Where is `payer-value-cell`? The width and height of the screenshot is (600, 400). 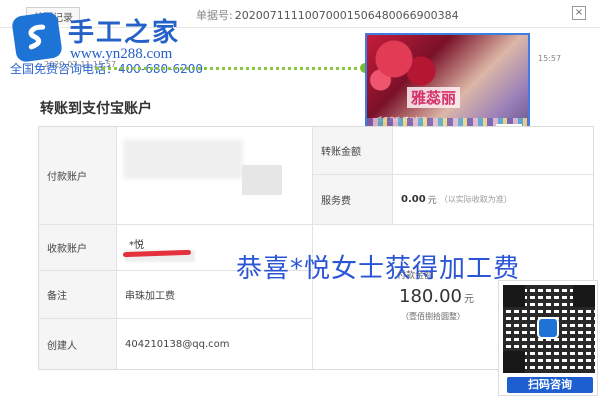
payer-value-cell is located at coordinates (215, 176).